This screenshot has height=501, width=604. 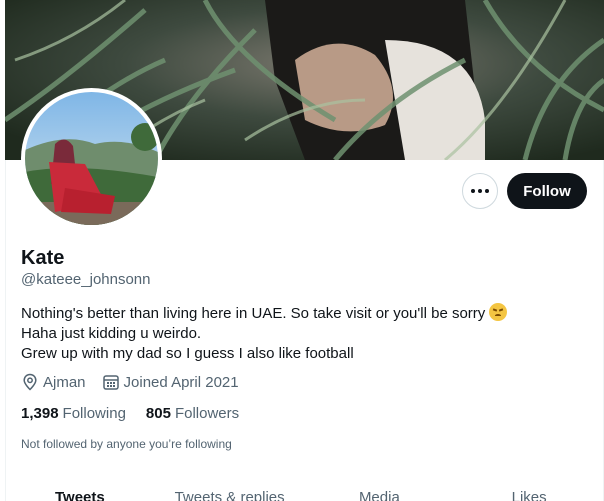 What do you see at coordinates (43, 258) in the screenshot?
I see `display-name: Kate` at bounding box center [43, 258].